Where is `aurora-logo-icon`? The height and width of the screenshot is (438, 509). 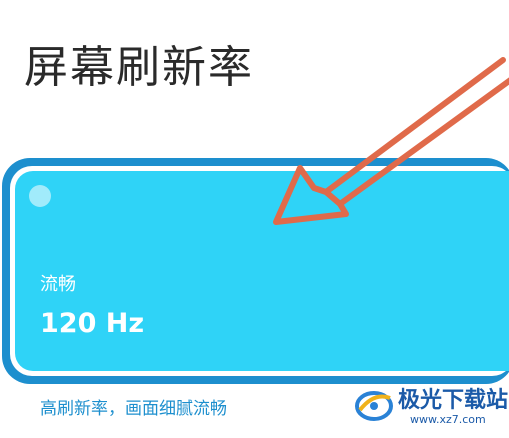
aurora-logo-icon is located at coordinates (374, 406).